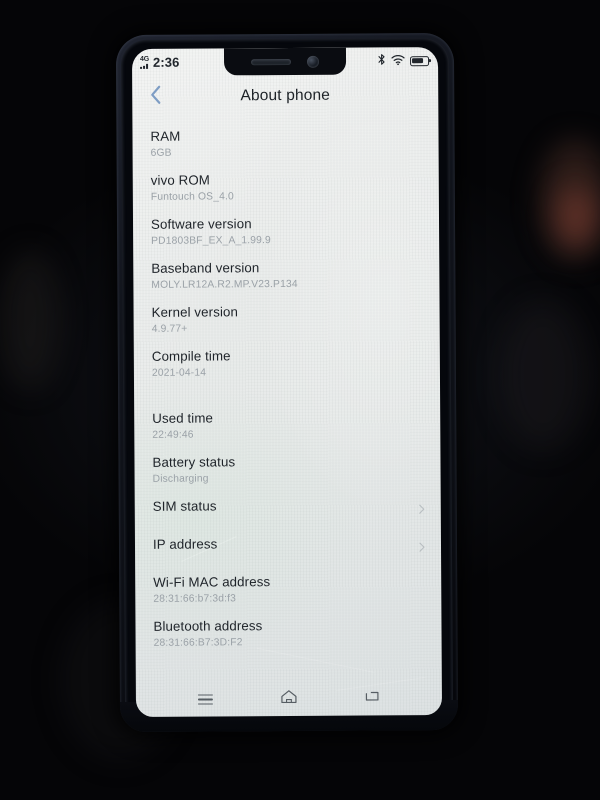  I want to click on list-item: Wi-Fi MAC address 28:31:66:b7:3d:f3, so click(288, 589).